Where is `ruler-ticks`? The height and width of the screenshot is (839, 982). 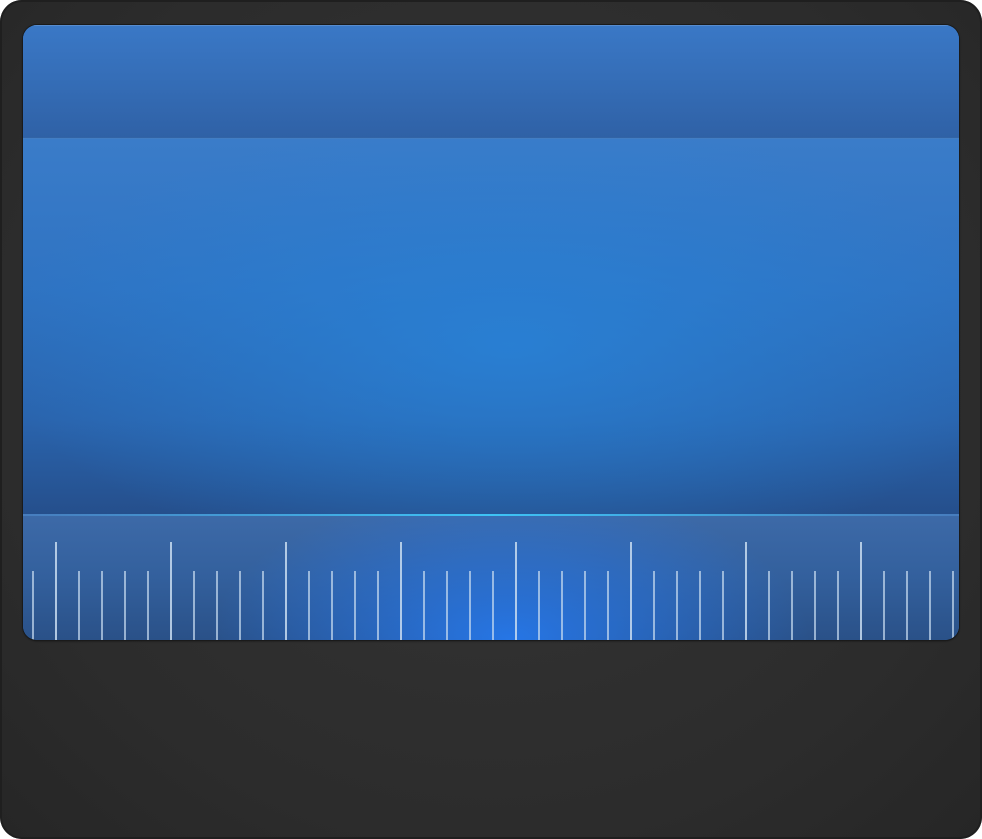
ruler-ticks is located at coordinates (493, 591).